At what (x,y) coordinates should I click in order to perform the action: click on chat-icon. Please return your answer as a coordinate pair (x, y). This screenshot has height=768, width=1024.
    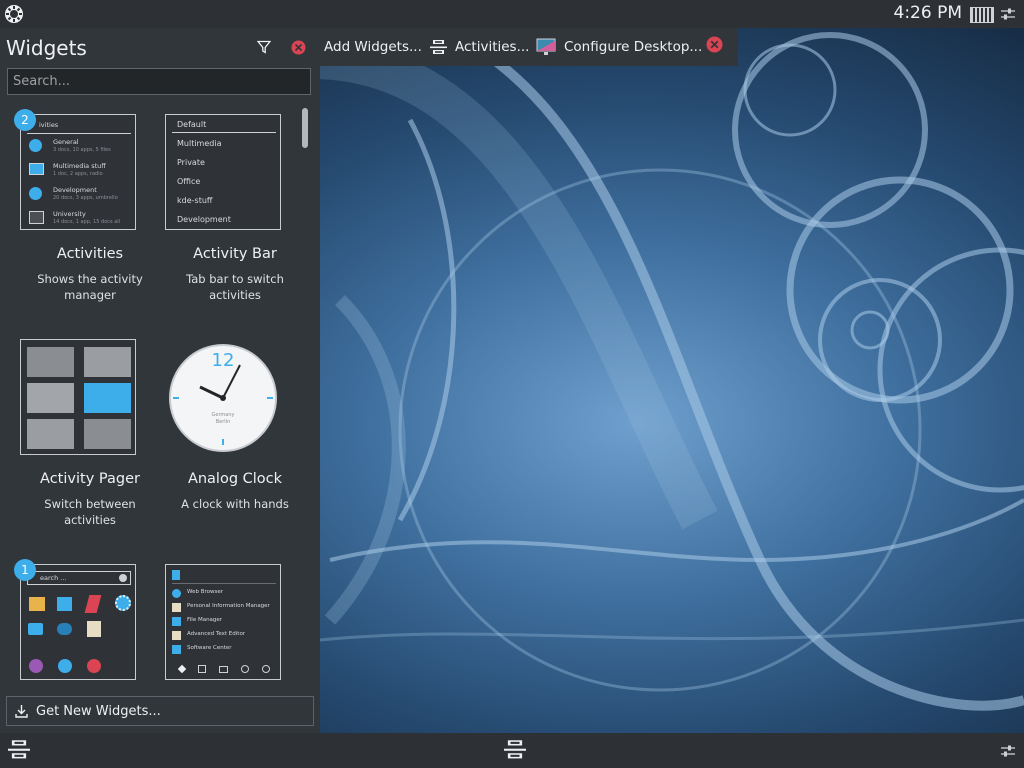
    Looking at the image, I should click on (35, 629).